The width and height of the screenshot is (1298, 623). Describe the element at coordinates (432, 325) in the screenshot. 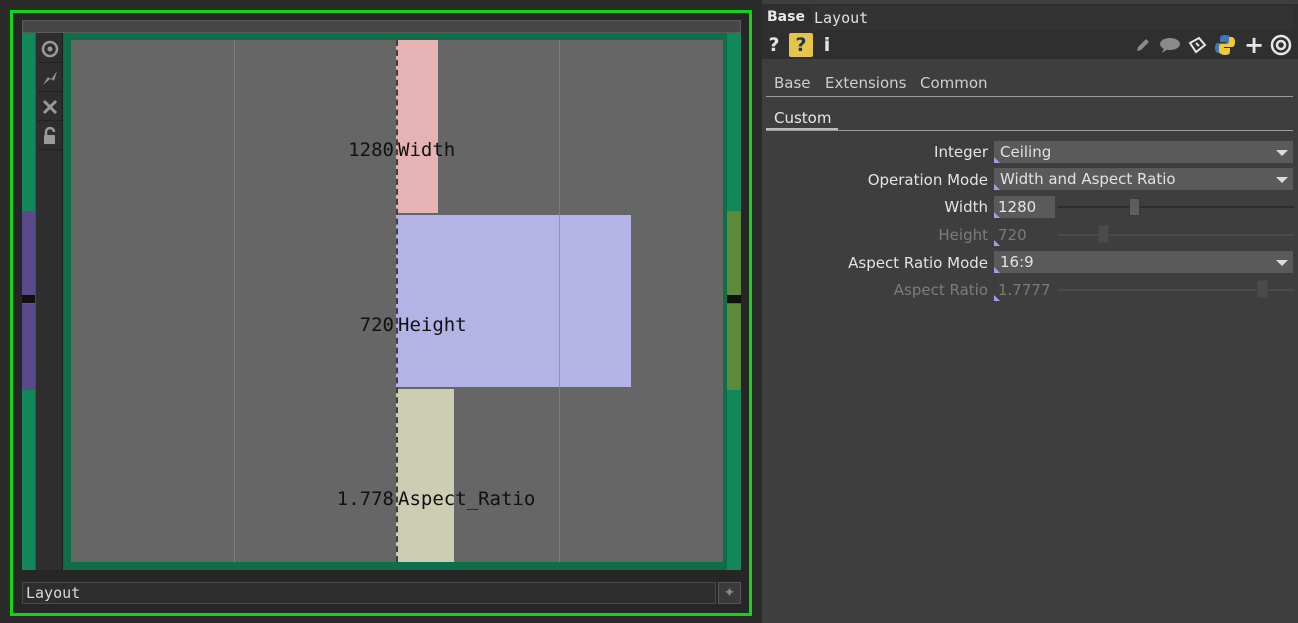

I see `bar-name-label: Height` at that location.